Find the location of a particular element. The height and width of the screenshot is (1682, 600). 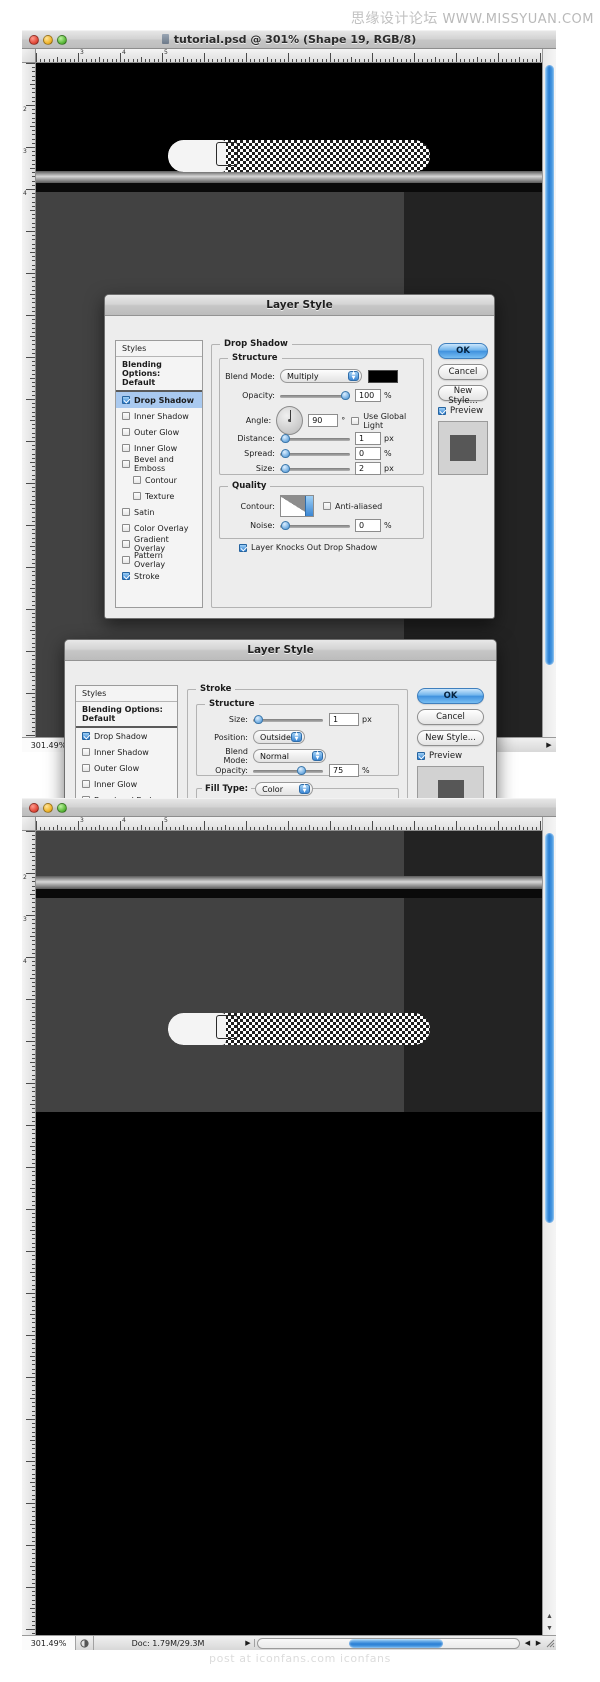

style-item-bevel-and-emboss: Bevel and Emboss is located at coordinates (159, 464).